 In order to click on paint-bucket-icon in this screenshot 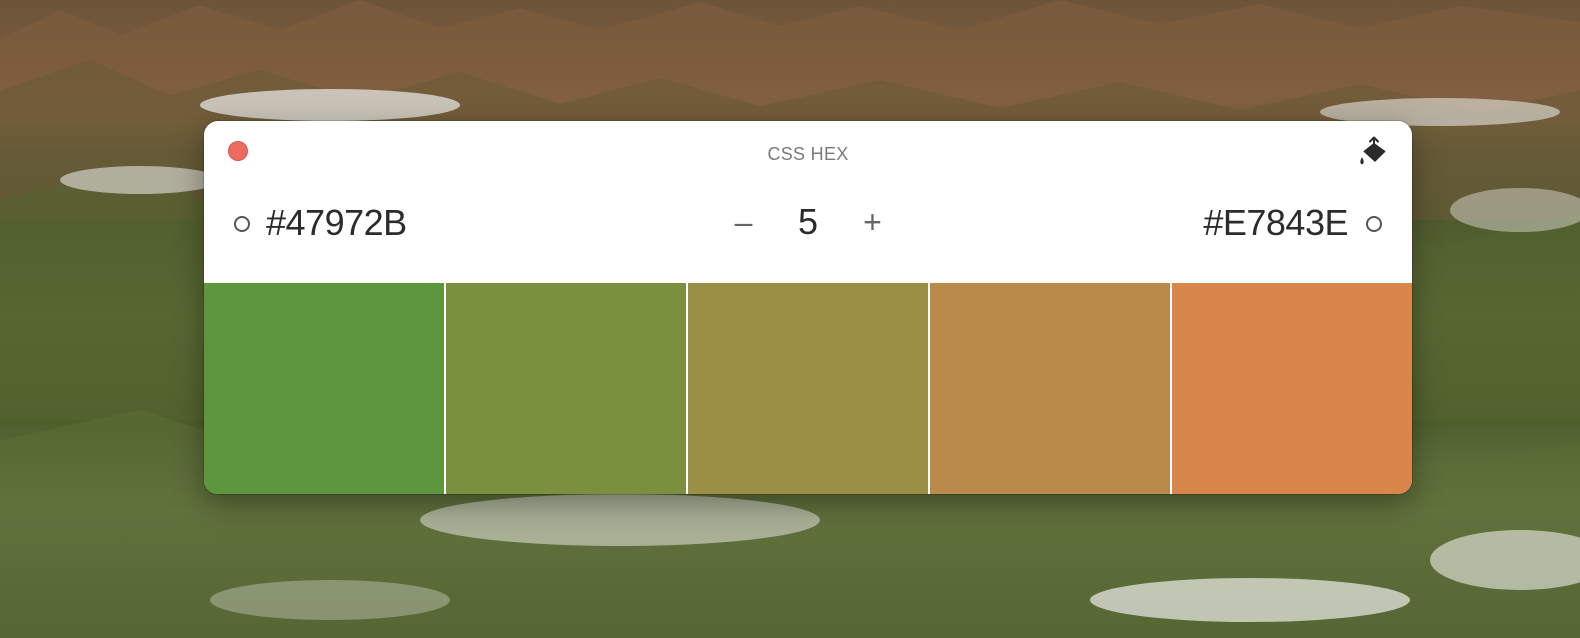, I will do `click(1374, 153)`.